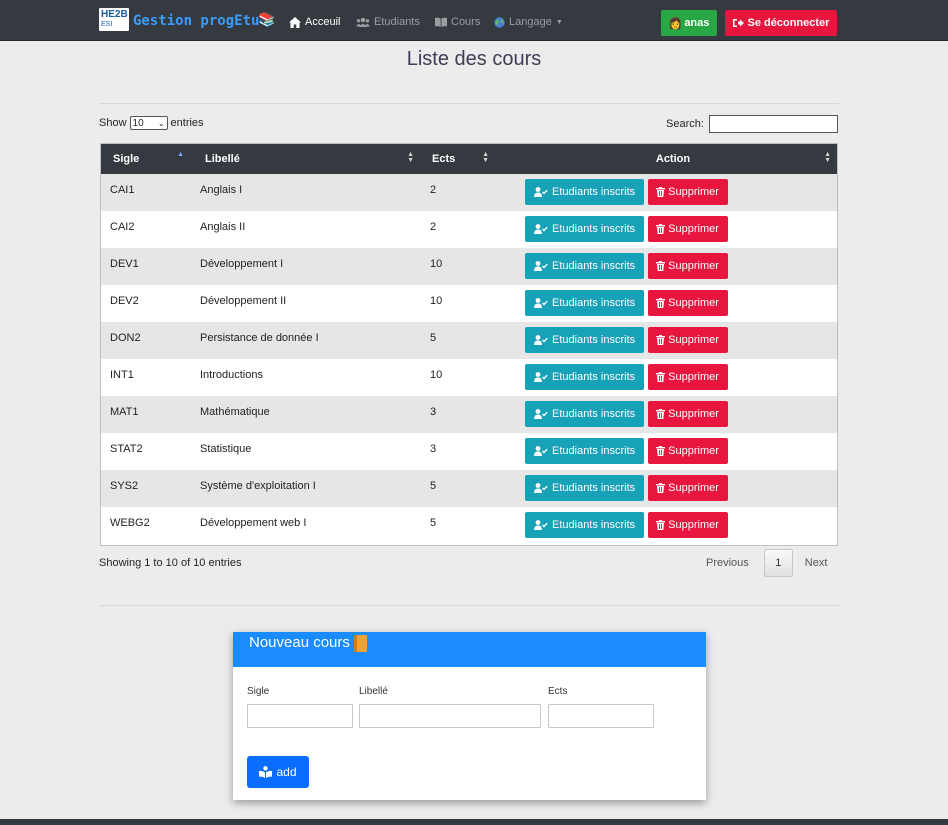 The width and height of the screenshot is (948, 825). Describe the element at coordinates (286, 772) in the screenshot. I see `add-label: add` at that location.